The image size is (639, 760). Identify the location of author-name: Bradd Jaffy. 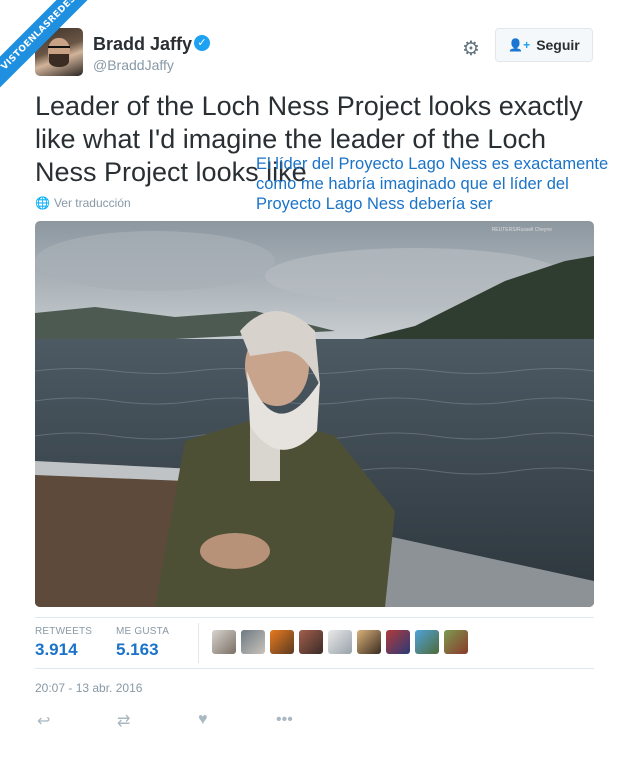
(142, 44).